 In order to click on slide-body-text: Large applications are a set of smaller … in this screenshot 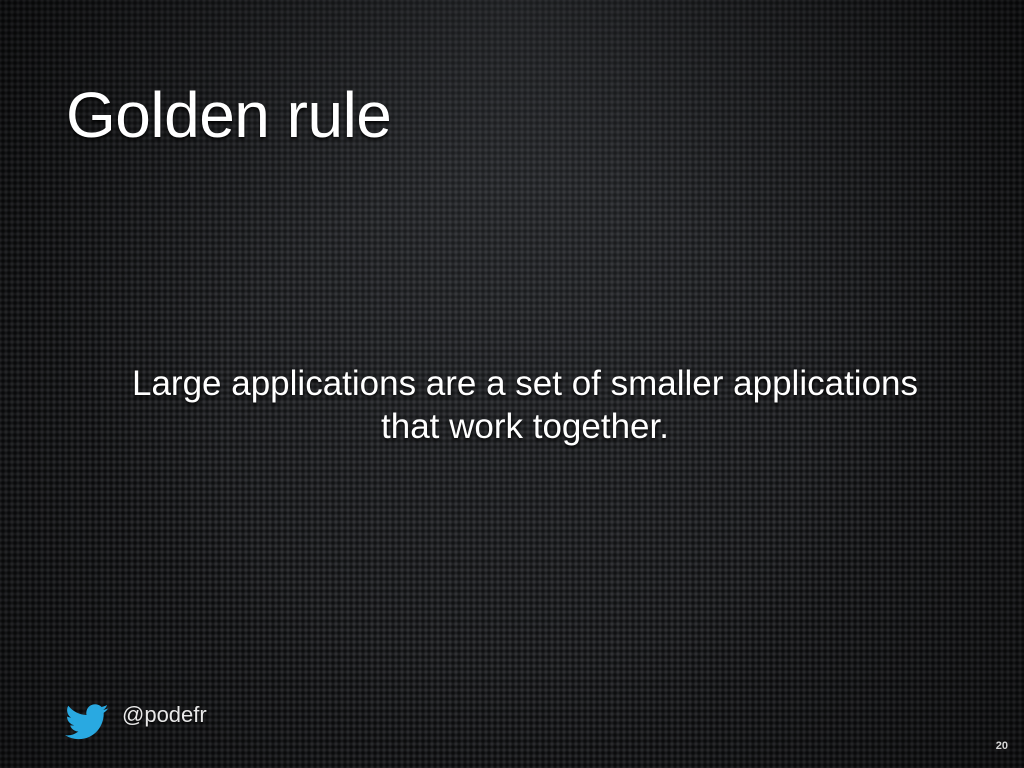, I will do `click(525, 405)`.